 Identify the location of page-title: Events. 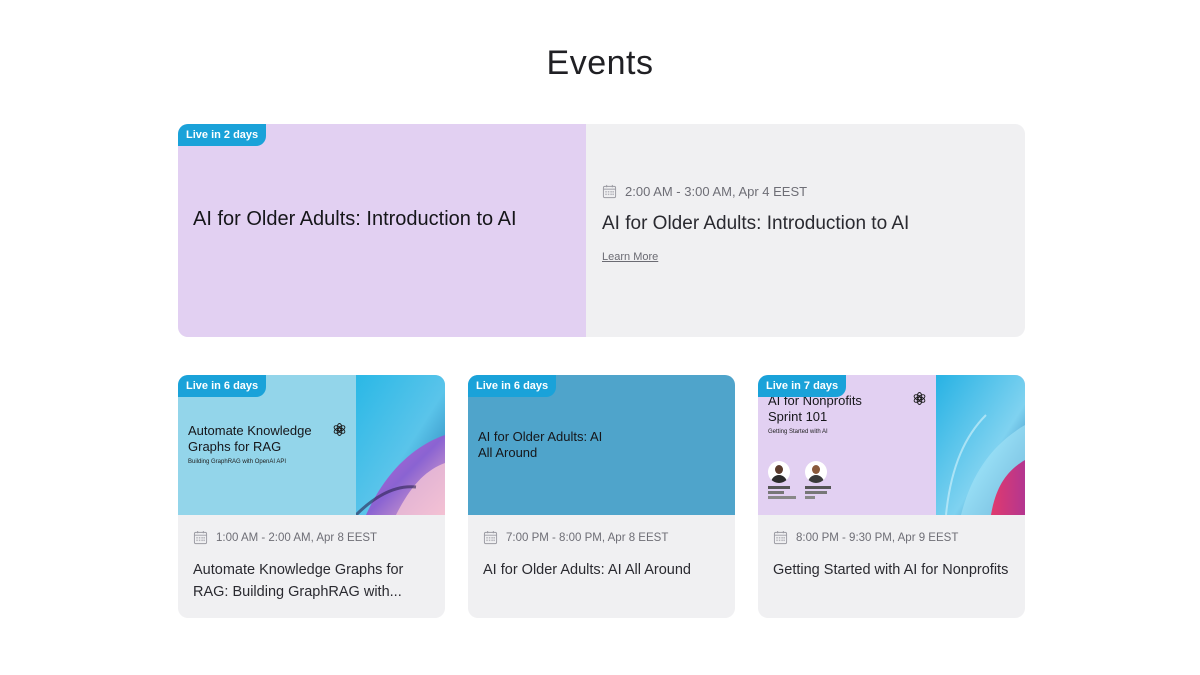
(600, 63).